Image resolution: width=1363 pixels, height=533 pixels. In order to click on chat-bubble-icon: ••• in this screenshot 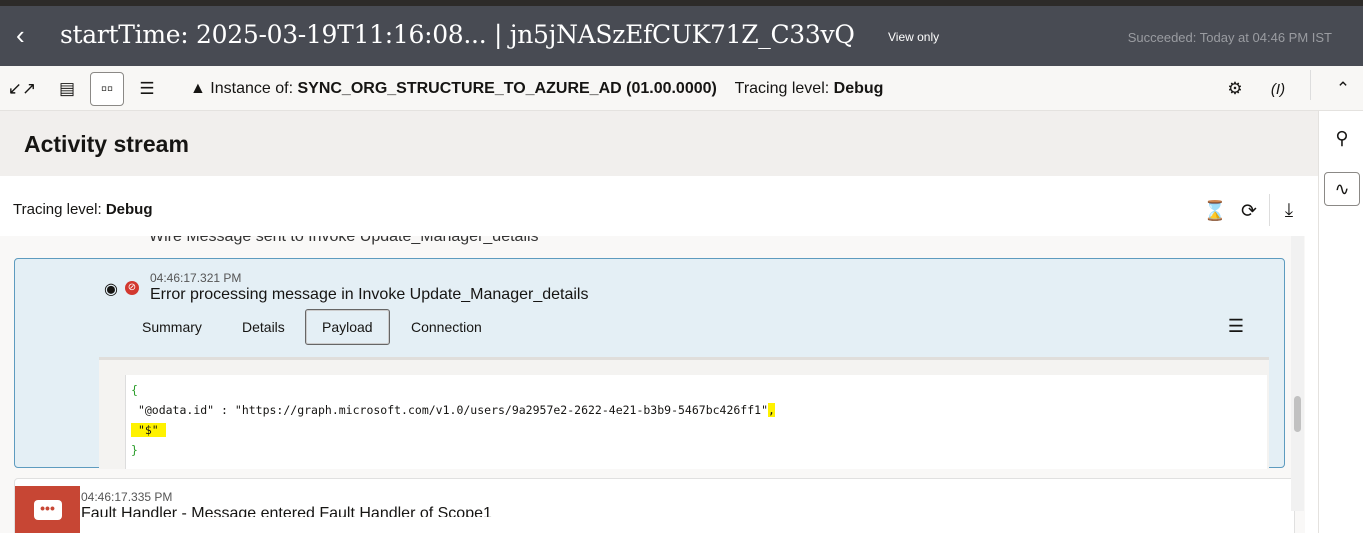, I will do `click(47, 509)`.